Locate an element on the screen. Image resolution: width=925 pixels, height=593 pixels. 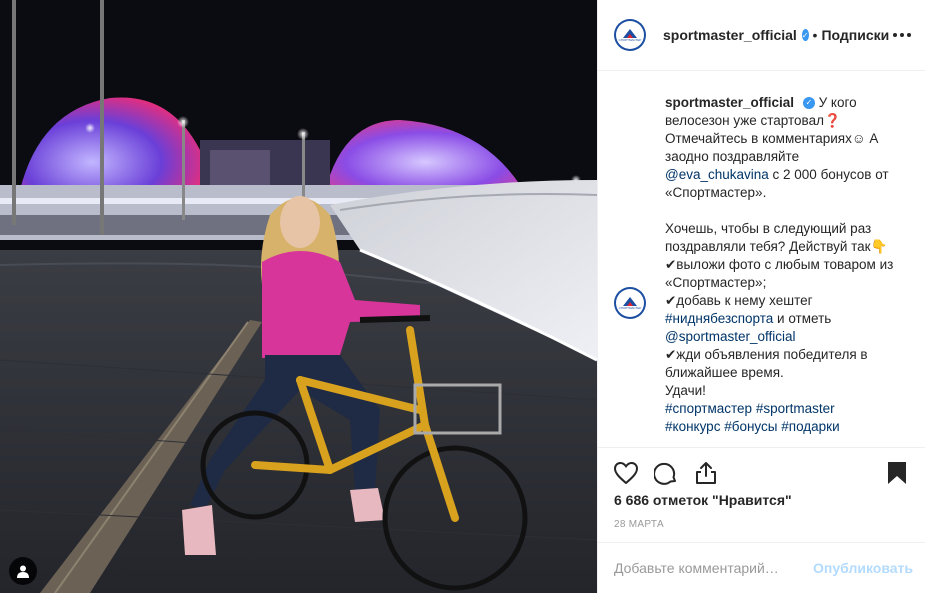
comment-input is located at coordinates (714, 568).